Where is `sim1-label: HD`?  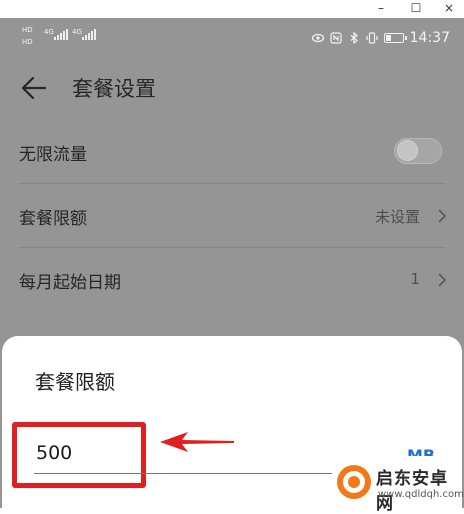
sim1-label: HD is located at coordinates (27, 30).